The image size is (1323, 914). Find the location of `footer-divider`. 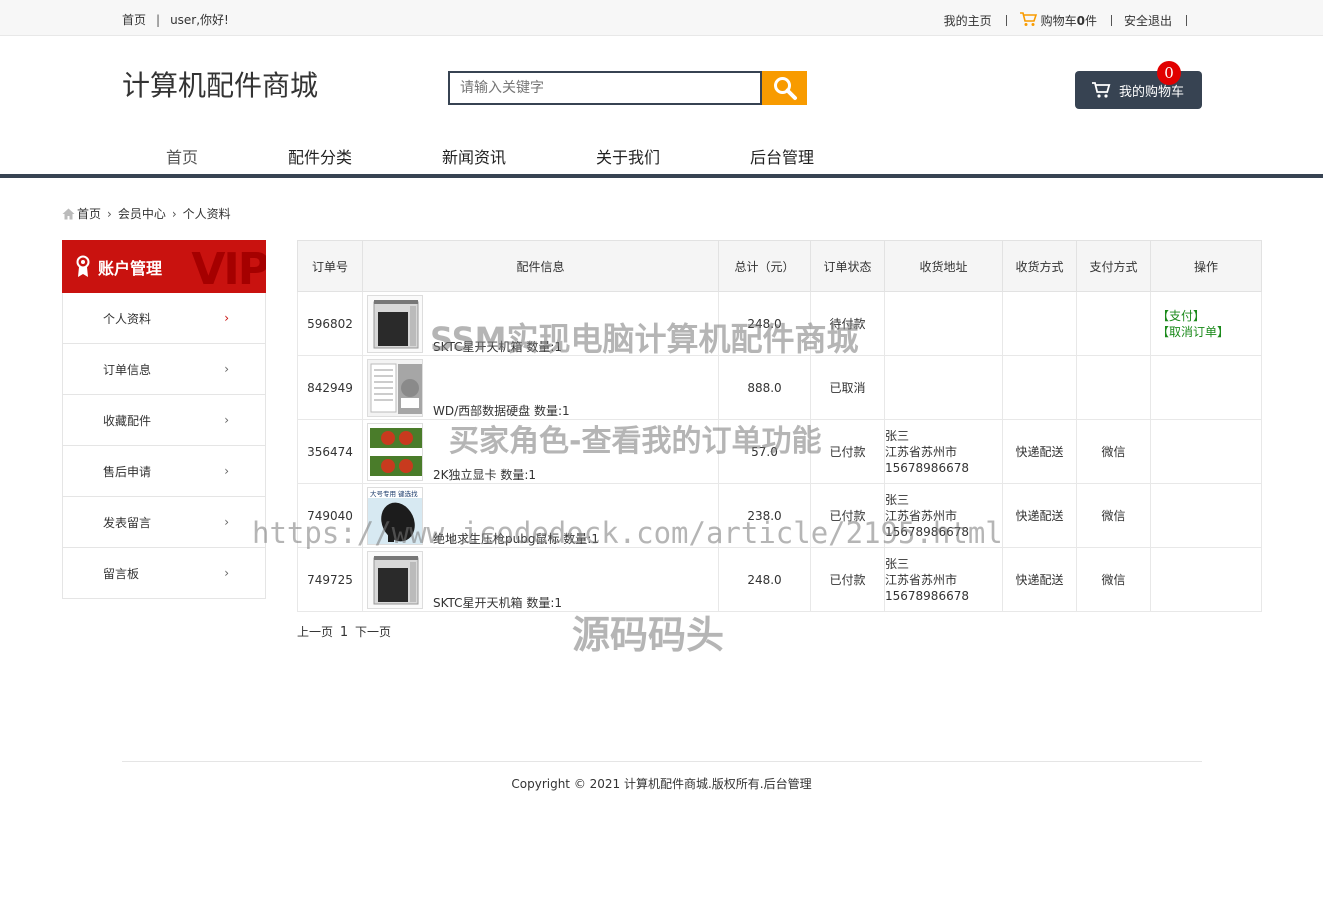

footer-divider is located at coordinates (662, 761).